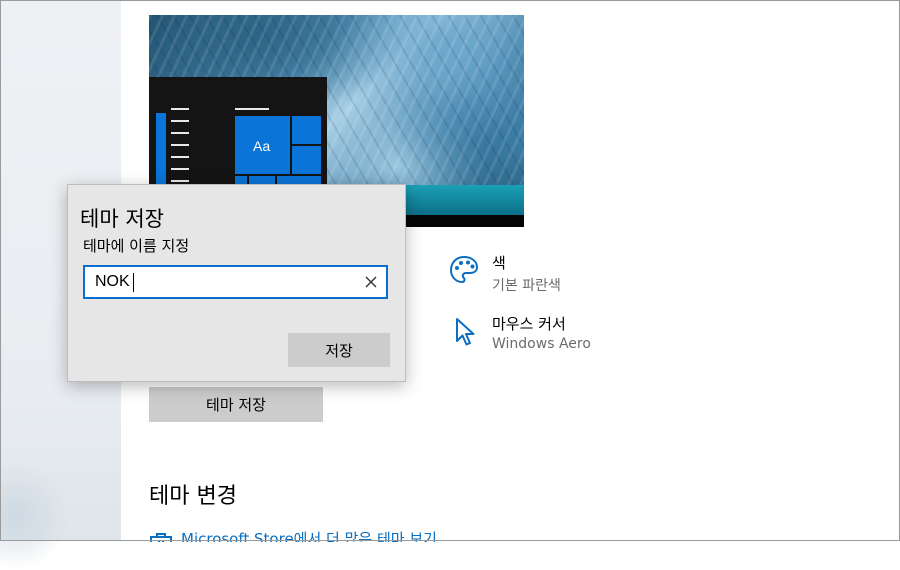 This screenshot has width=900, height=570. What do you see at coordinates (548, 274) in the screenshot?
I see `color-setting: 색 기본 파란색` at bounding box center [548, 274].